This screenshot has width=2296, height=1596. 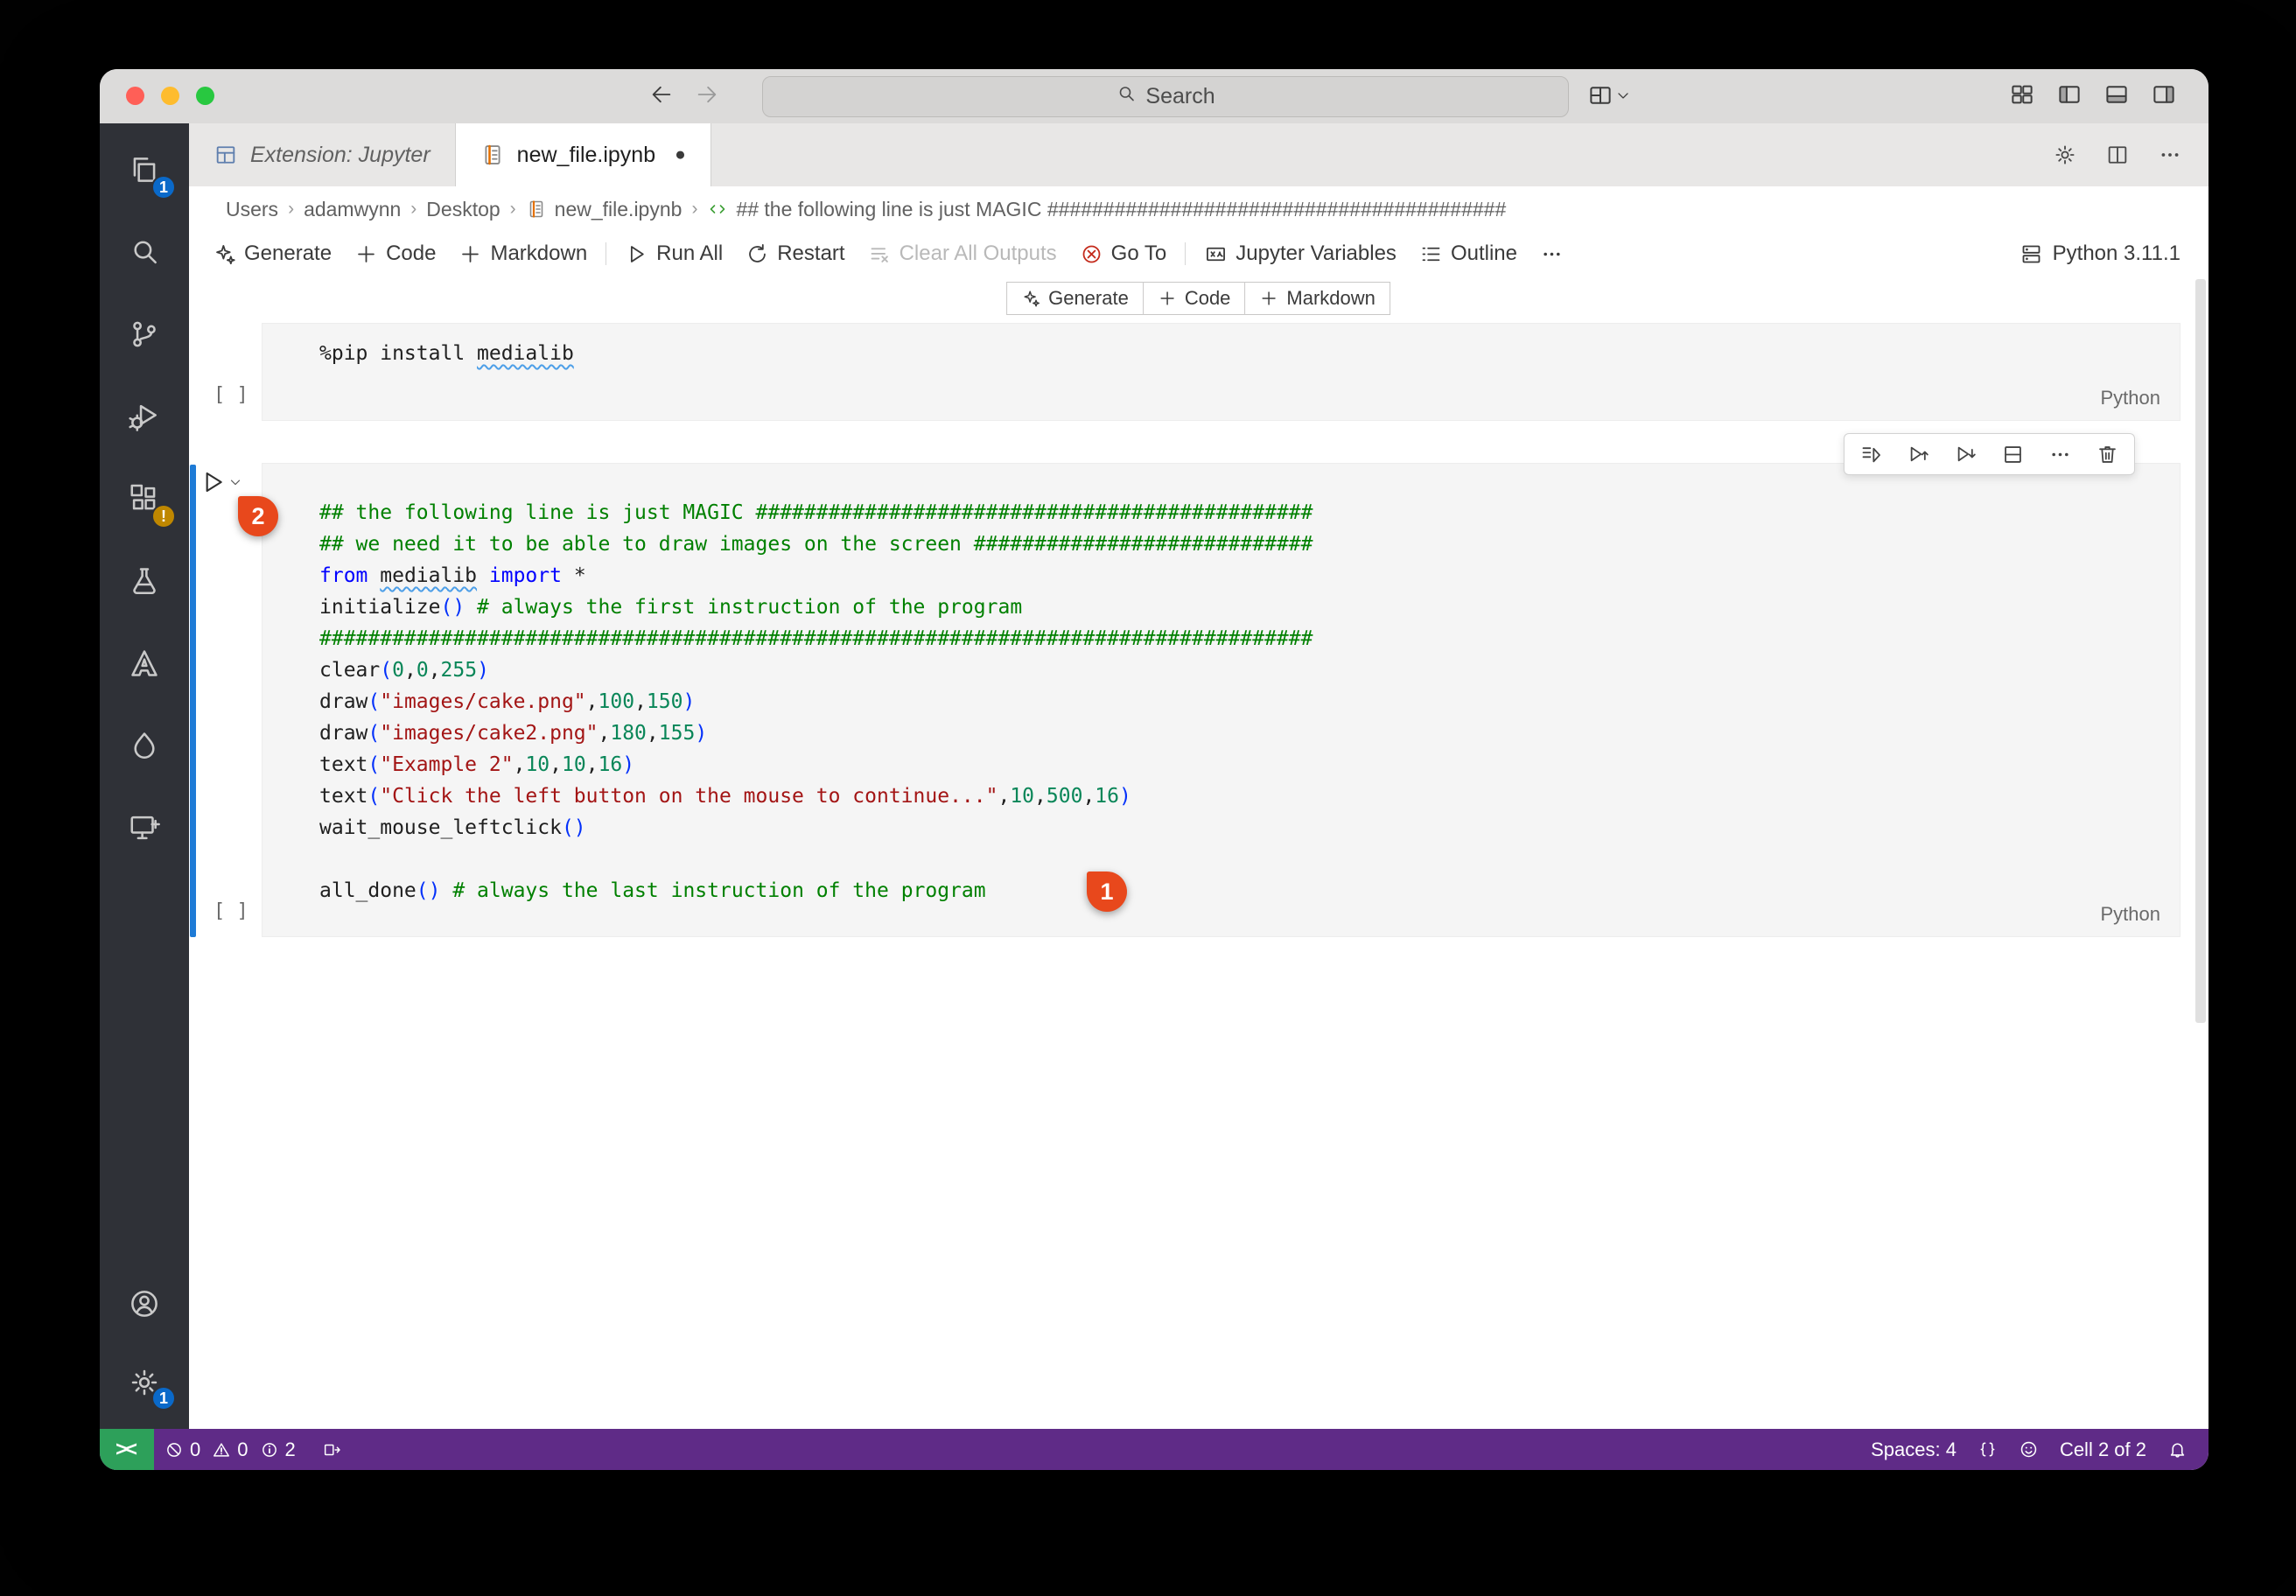 What do you see at coordinates (1966, 454) in the screenshot?
I see `cell-action-run-down-button` at bounding box center [1966, 454].